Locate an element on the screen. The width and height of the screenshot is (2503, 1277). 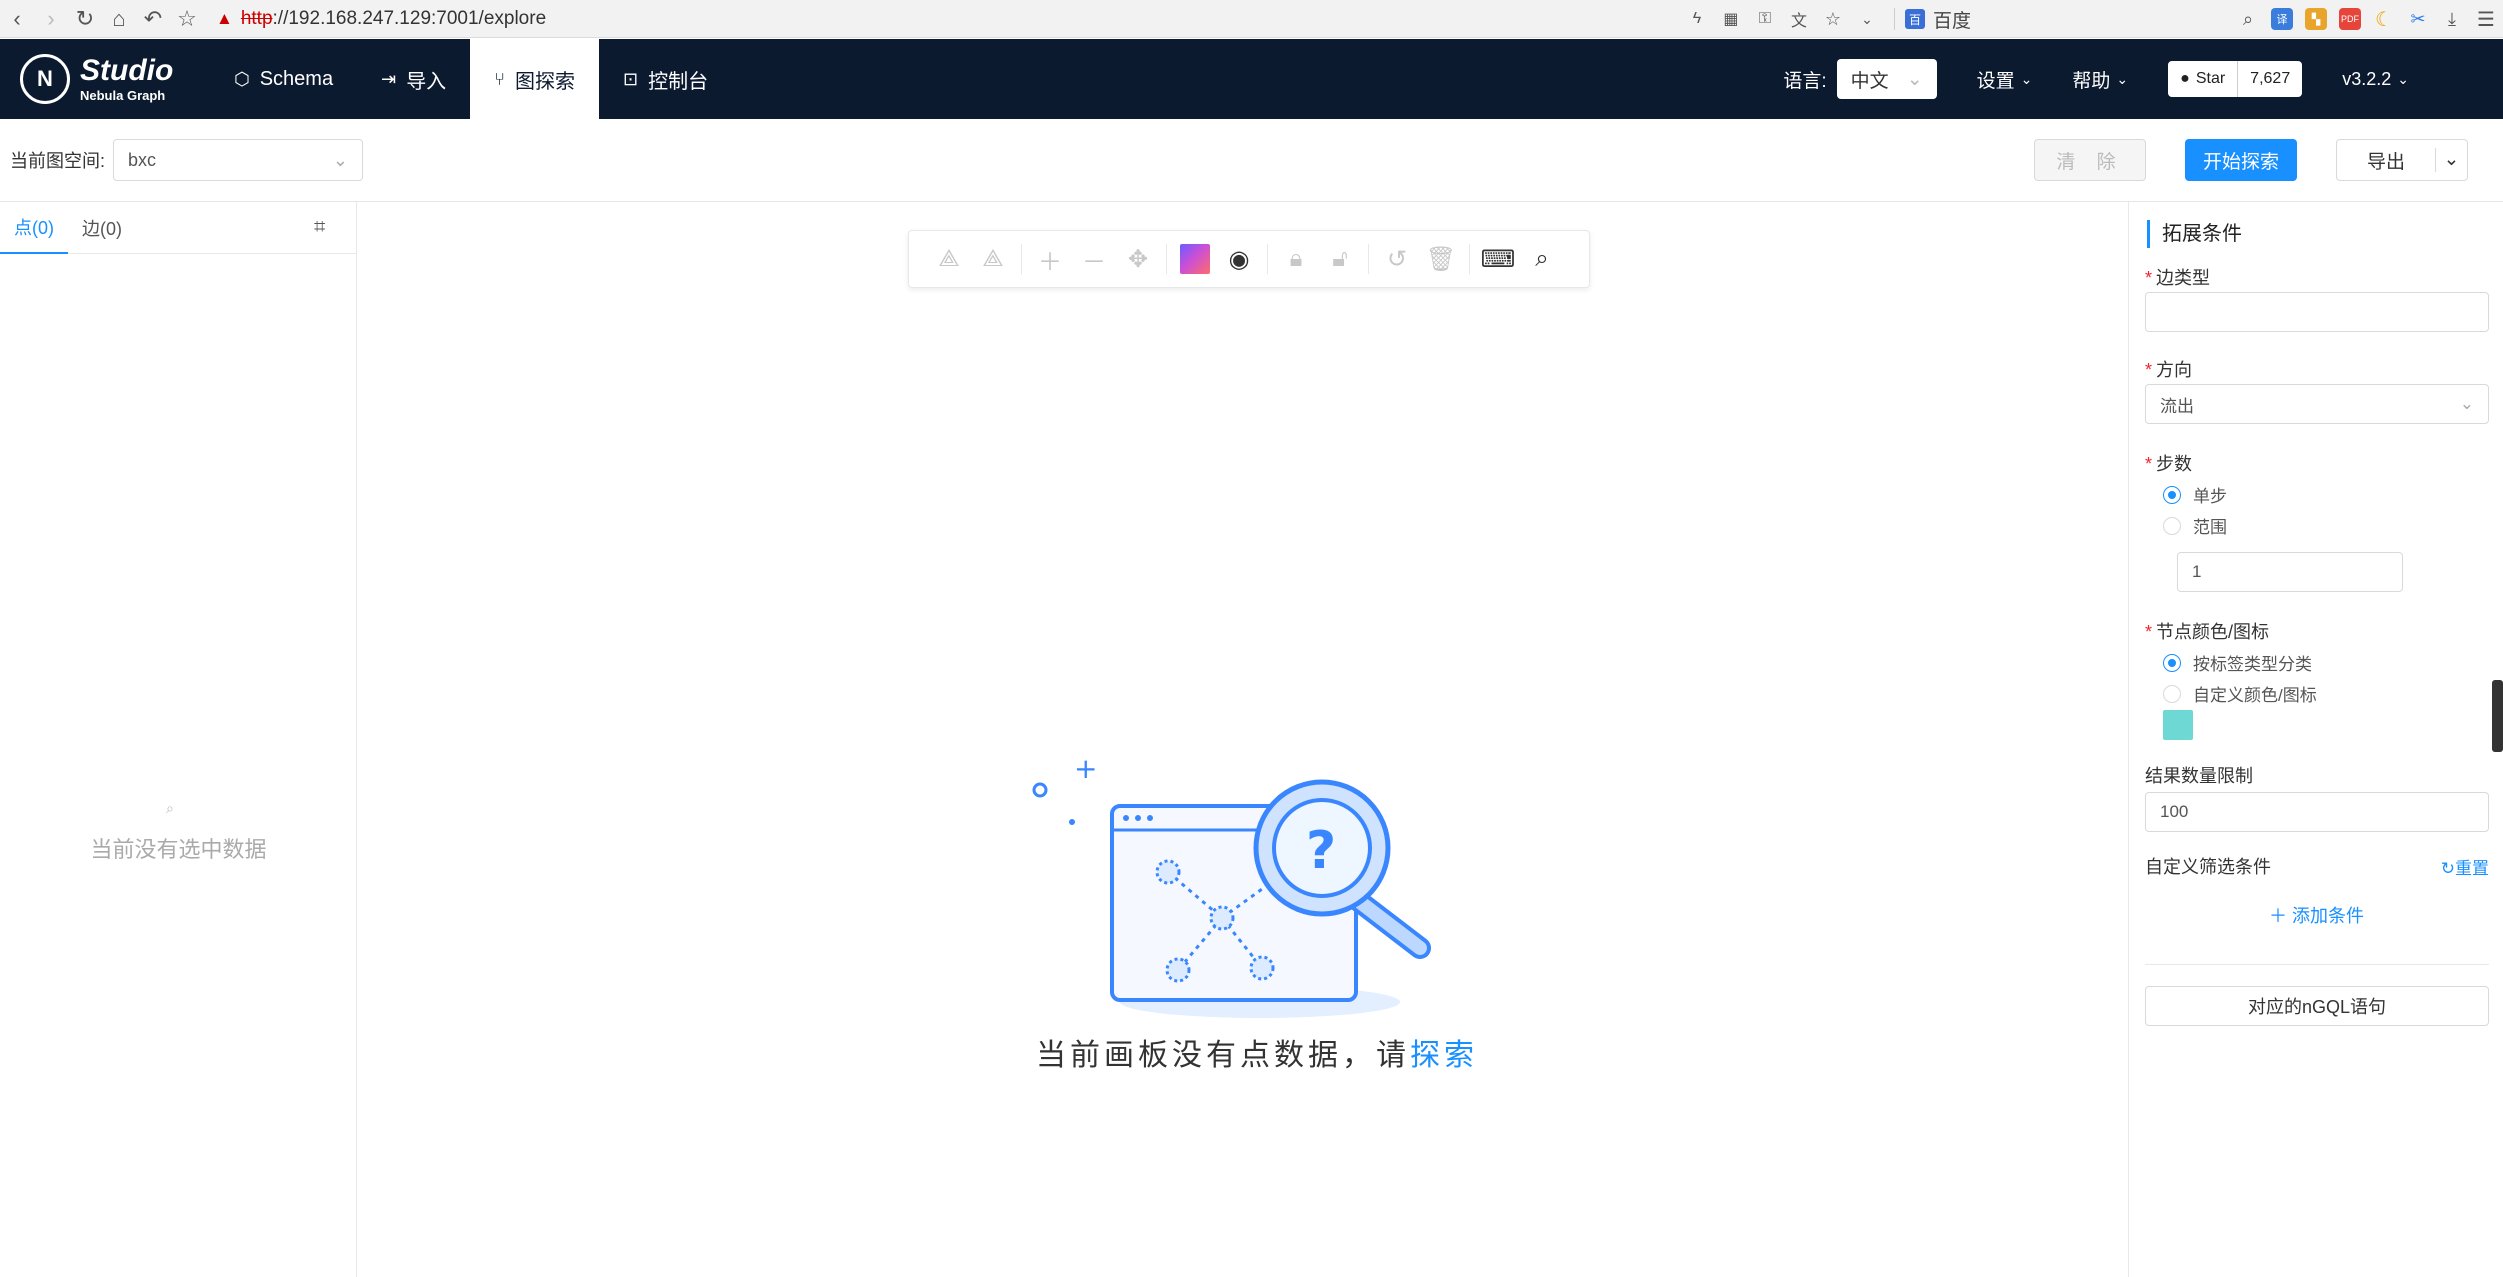
settings-menu: 设置 ⌄ is located at coordinates (2005, 79).